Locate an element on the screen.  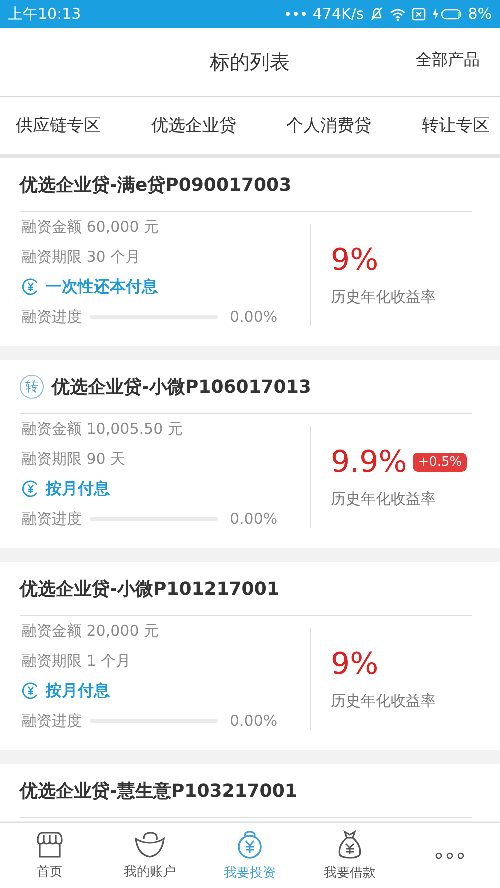
loan-title: 优选企业贷-小微P106017013 is located at coordinates (182, 387).